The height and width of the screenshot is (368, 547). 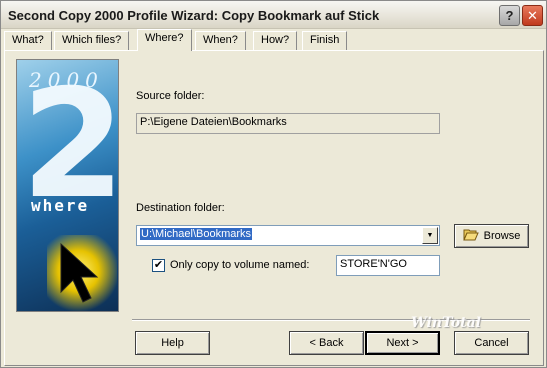 I want to click on cancel-button: Cancel, so click(x=491, y=343).